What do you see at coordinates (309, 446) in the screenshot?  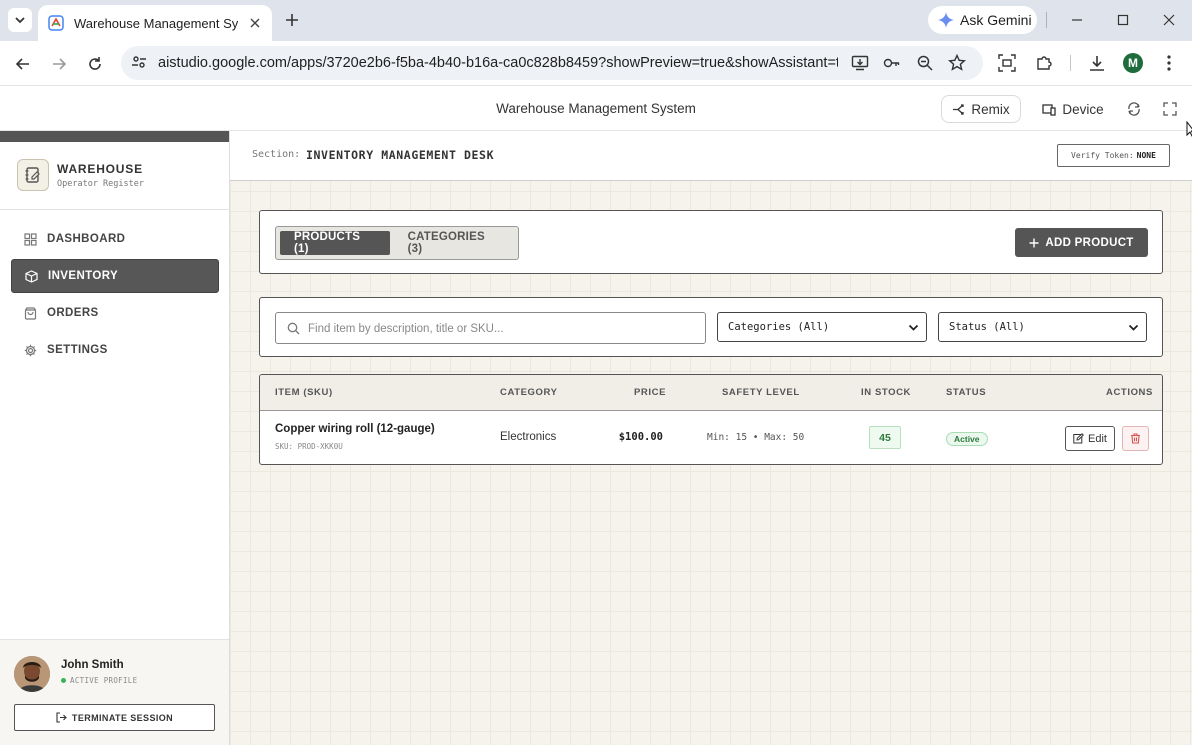 I see `item-sku: SKU: PROD-XKK0U` at bounding box center [309, 446].